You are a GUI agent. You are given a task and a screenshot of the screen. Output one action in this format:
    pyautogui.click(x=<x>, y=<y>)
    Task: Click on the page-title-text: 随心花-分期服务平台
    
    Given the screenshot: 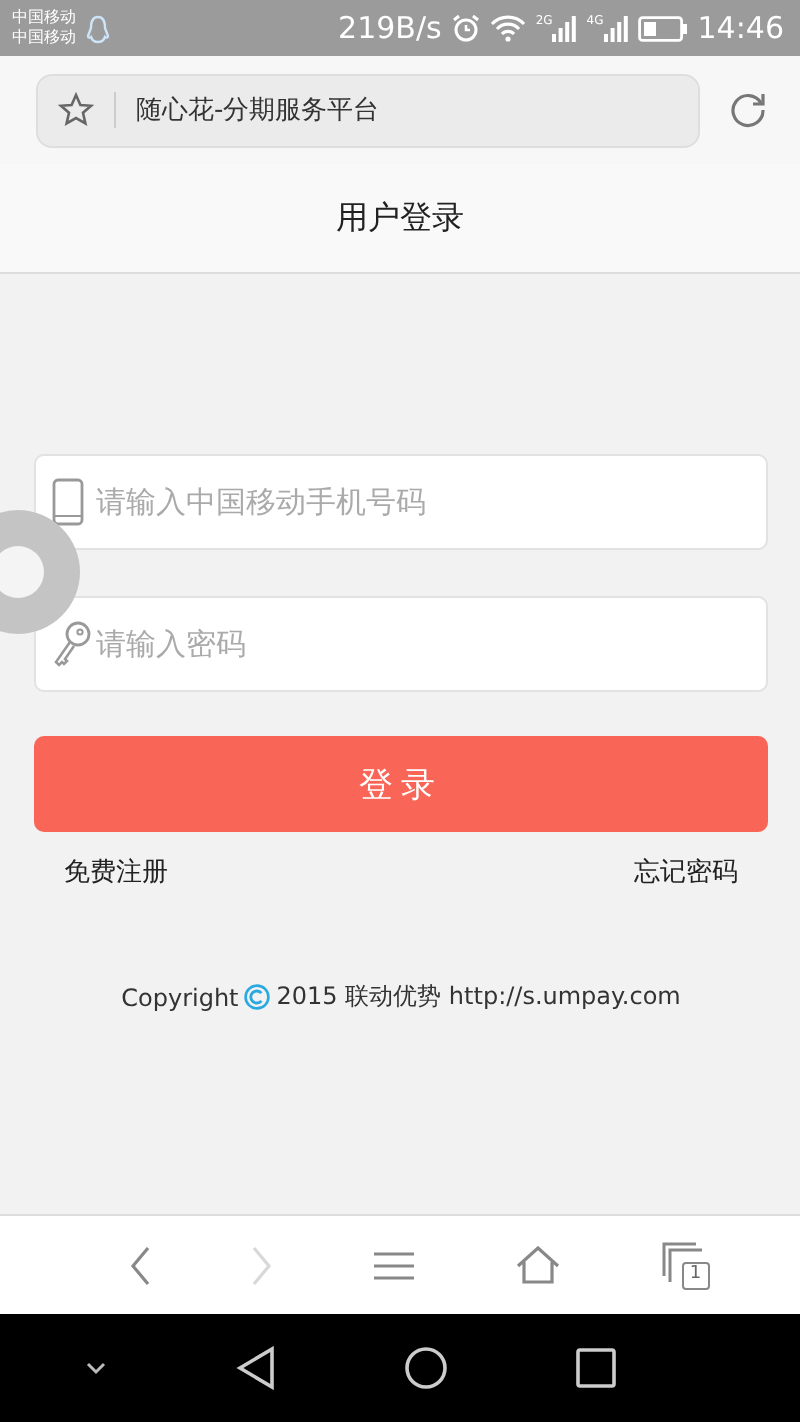 What is the action you would take?
    pyautogui.click(x=258, y=111)
    